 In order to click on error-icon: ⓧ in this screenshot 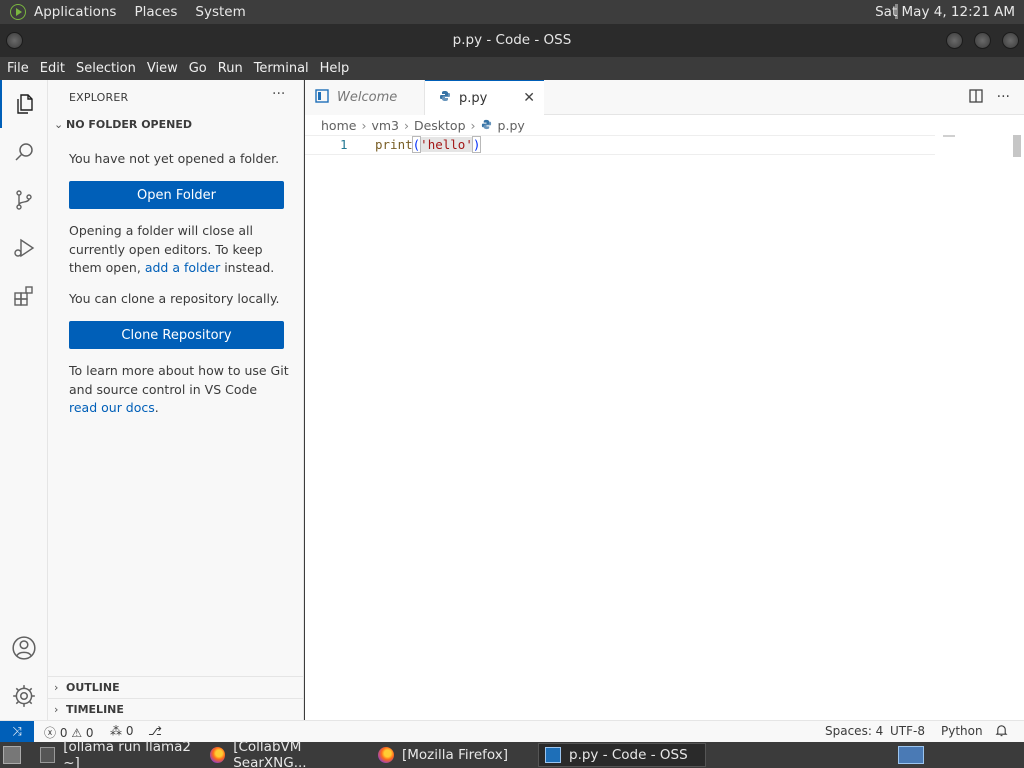, I will do `click(50, 733)`.